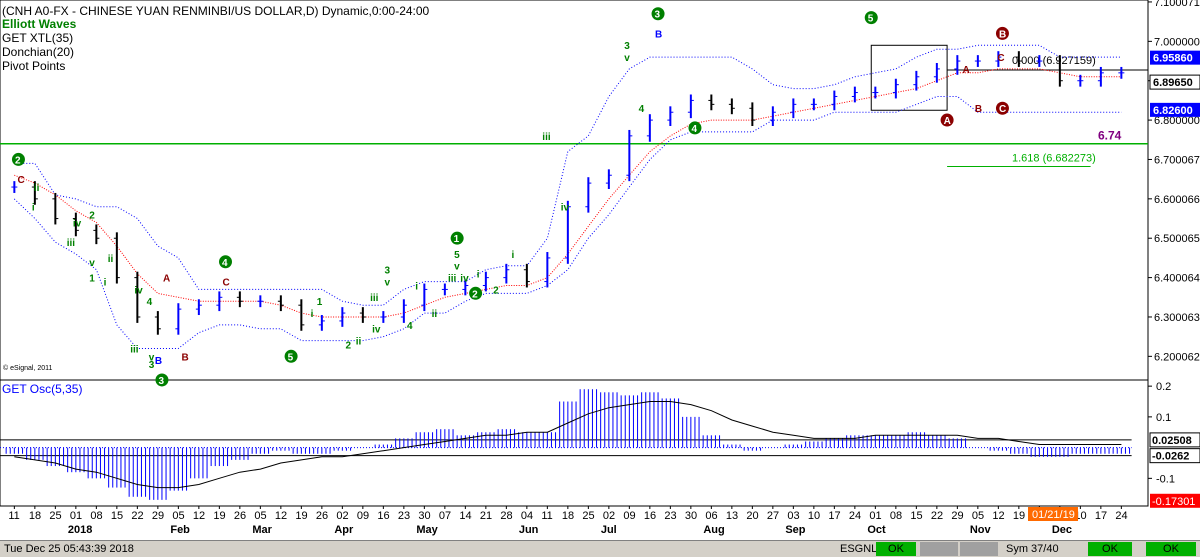 This screenshot has width=1200, height=557. I want to click on price-tag-label: 6.95860, so click(1173, 59).